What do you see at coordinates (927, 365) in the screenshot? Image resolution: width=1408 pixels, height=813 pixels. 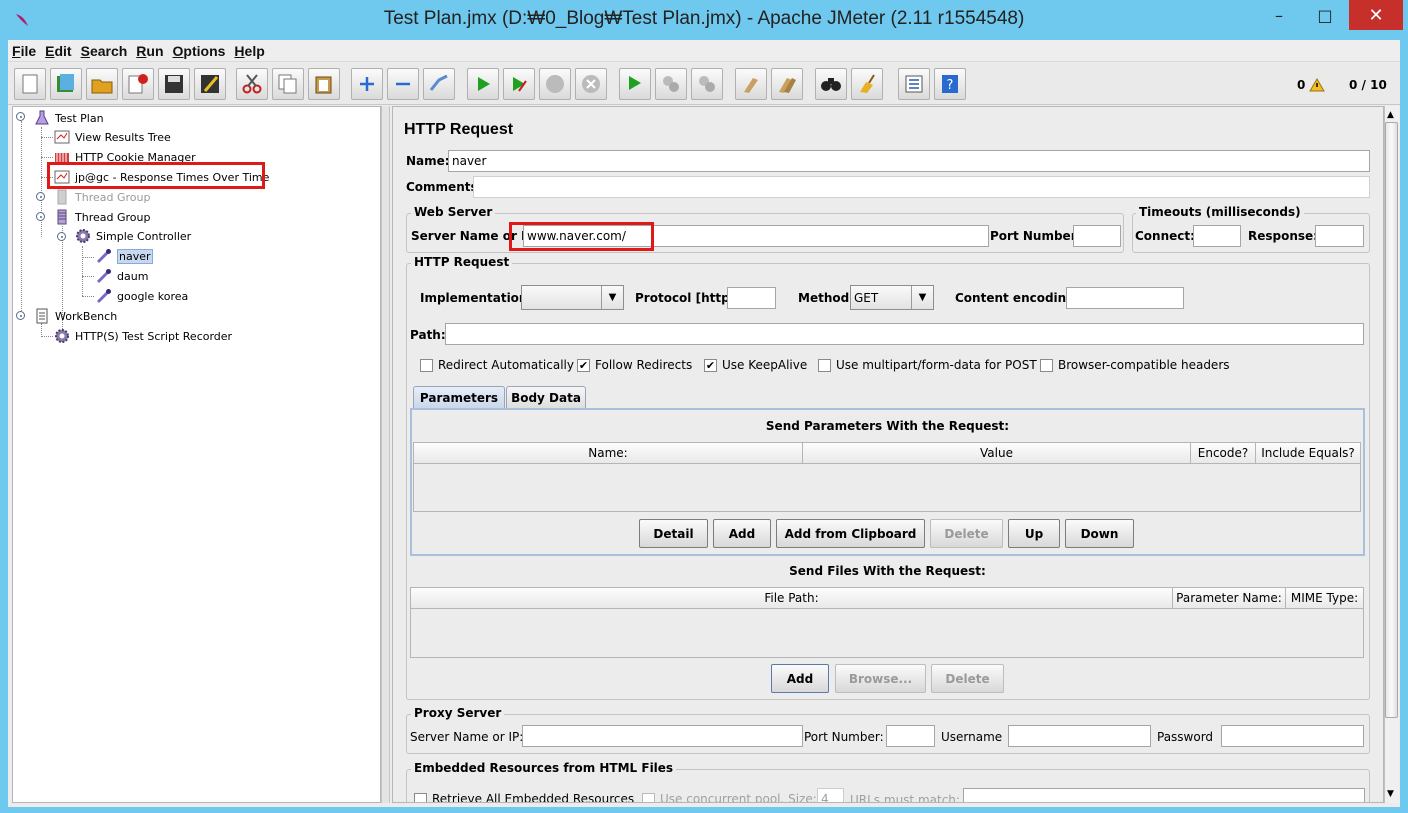 I see `multipart-checkbox: Use multipart/form-data for POST` at bounding box center [927, 365].